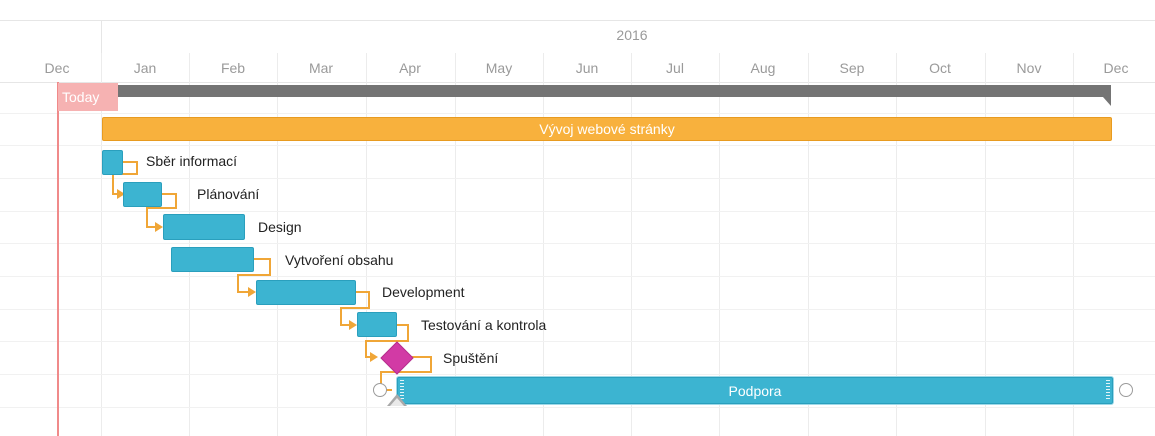 This screenshot has height=436, width=1155. Describe the element at coordinates (471, 358) in the screenshot. I see `task-label-spusteni: Spuštění` at that location.